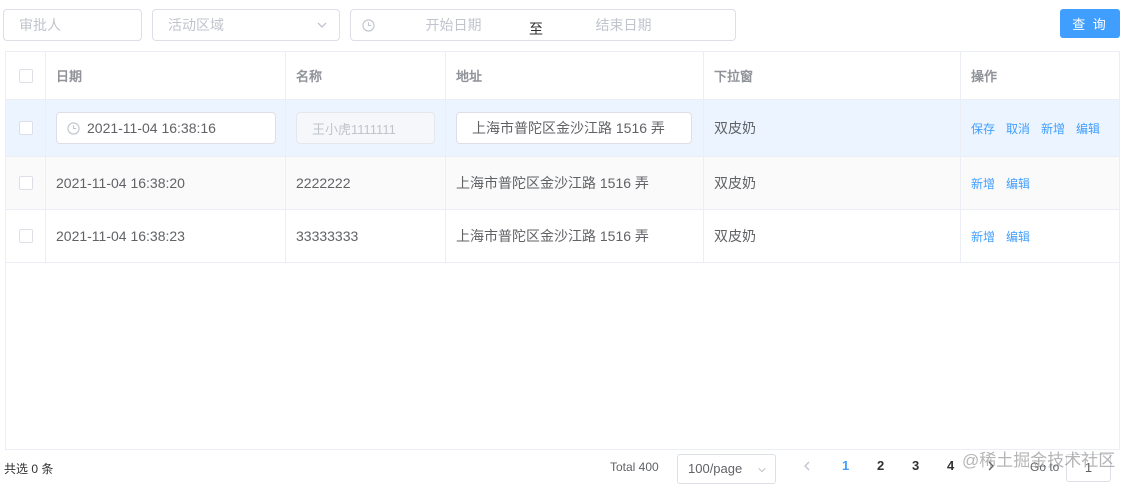 This screenshot has height=484, width=1138. I want to click on start-date-input, so click(453, 25).